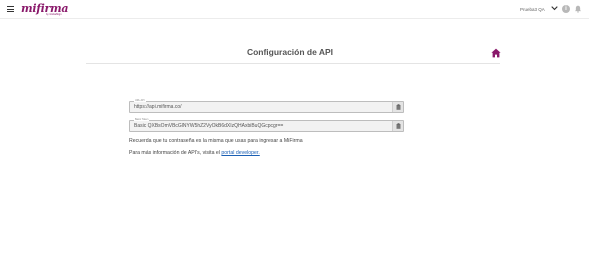  What do you see at coordinates (578, 9) in the screenshot?
I see `bell-icon` at bounding box center [578, 9].